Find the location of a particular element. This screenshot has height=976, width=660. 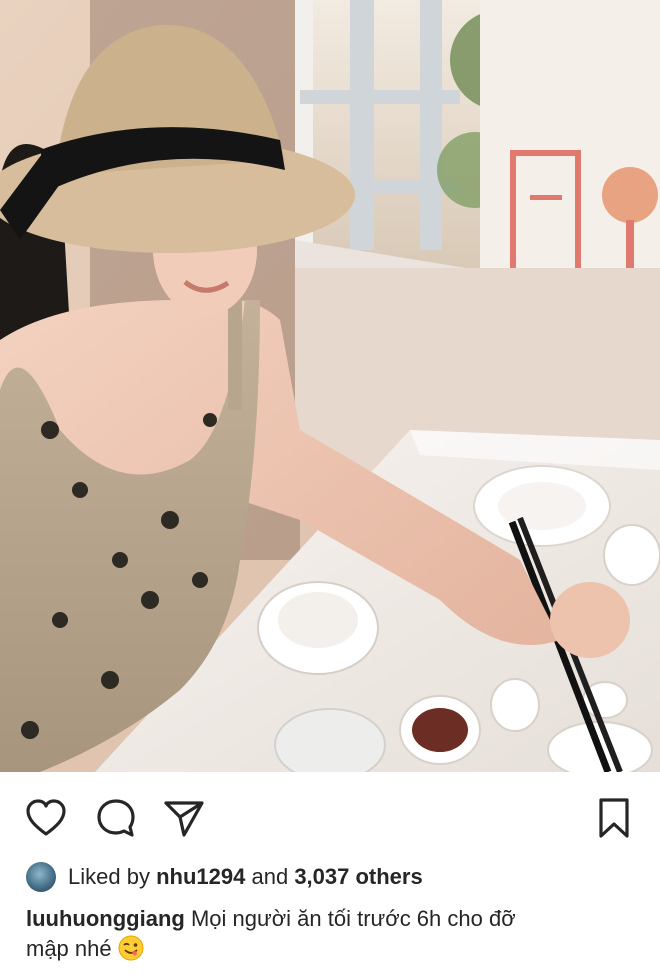

likes-row: Liked by nhu1294 and 3,037 others is located at coordinates (336, 877).